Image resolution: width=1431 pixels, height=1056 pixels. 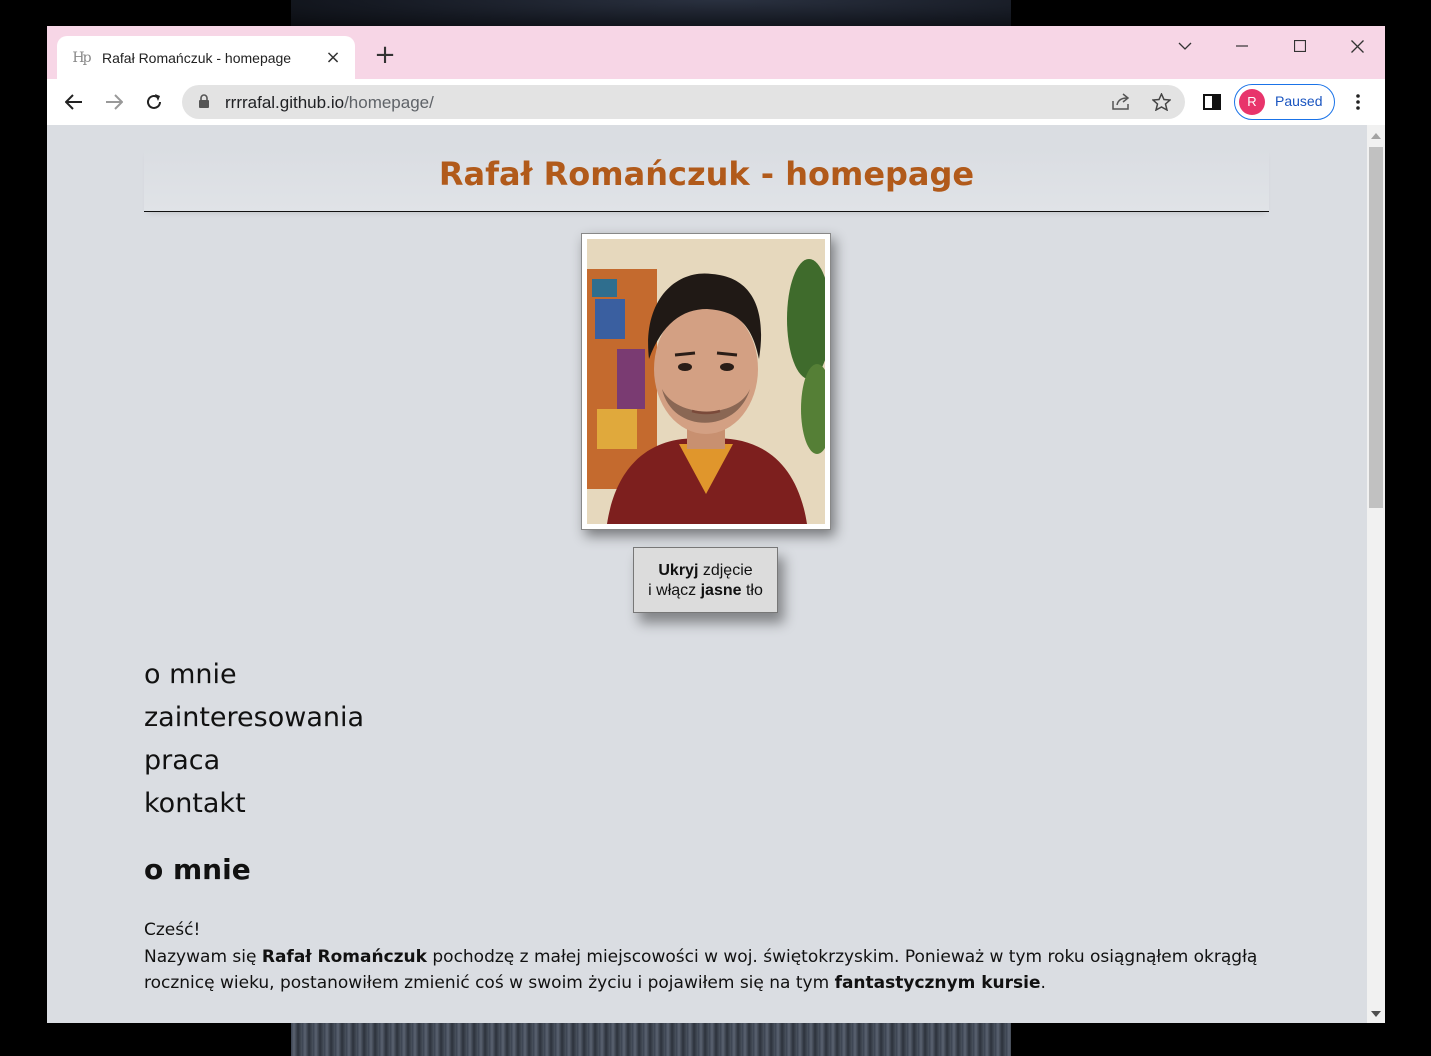 I want to click on tab-title: Rafał Romańczuk - homepage, so click(x=197, y=57).